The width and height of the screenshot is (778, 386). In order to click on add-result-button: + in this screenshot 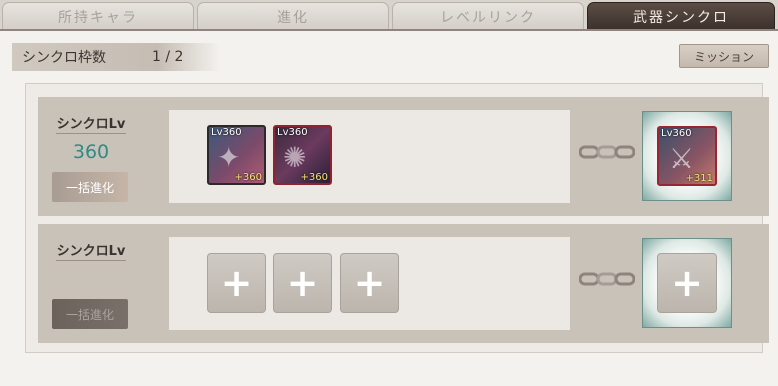, I will do `click(687, 283)`.